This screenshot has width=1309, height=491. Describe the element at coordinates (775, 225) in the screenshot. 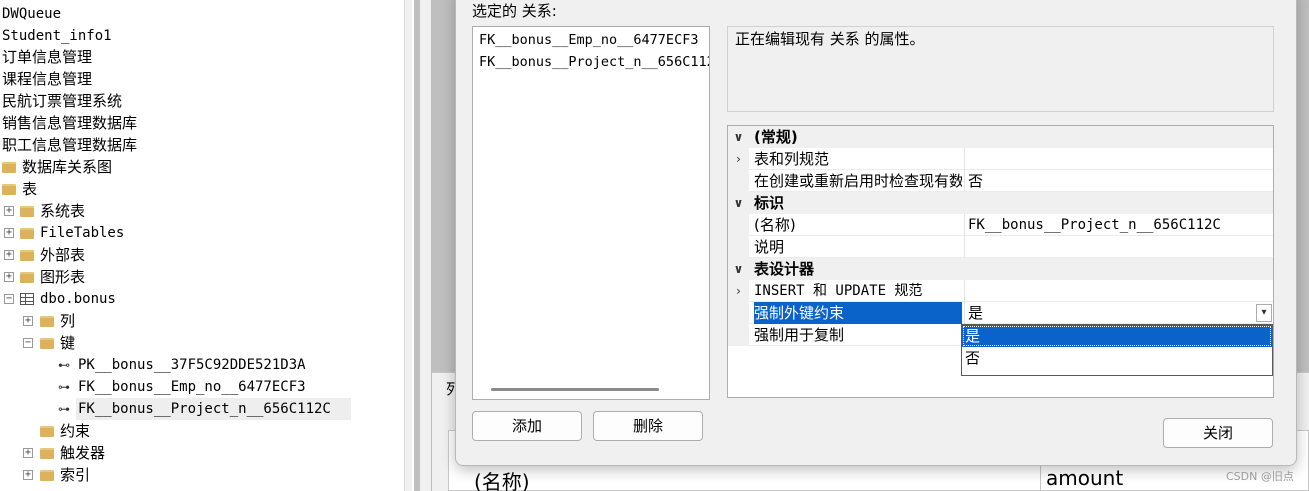

I see `property-name: (名称)` at that location.